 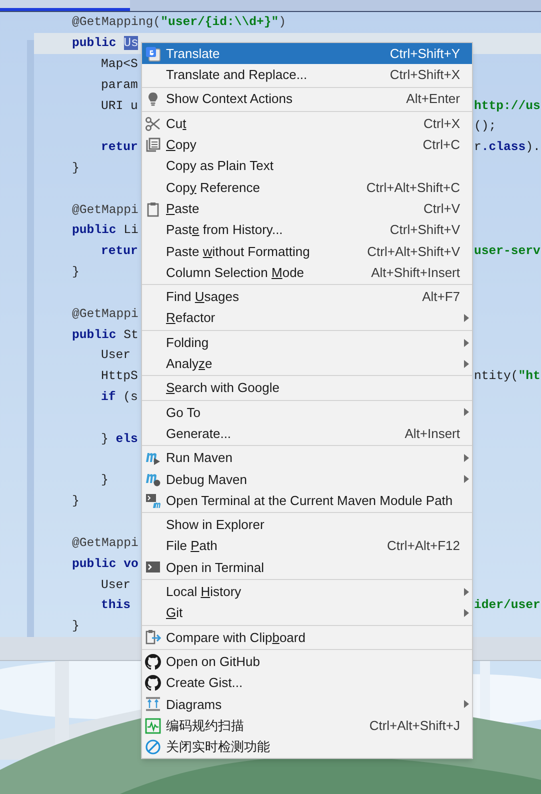 I want to click on menu-item: Paste Ctrl+V, so click(x=307, y=209).